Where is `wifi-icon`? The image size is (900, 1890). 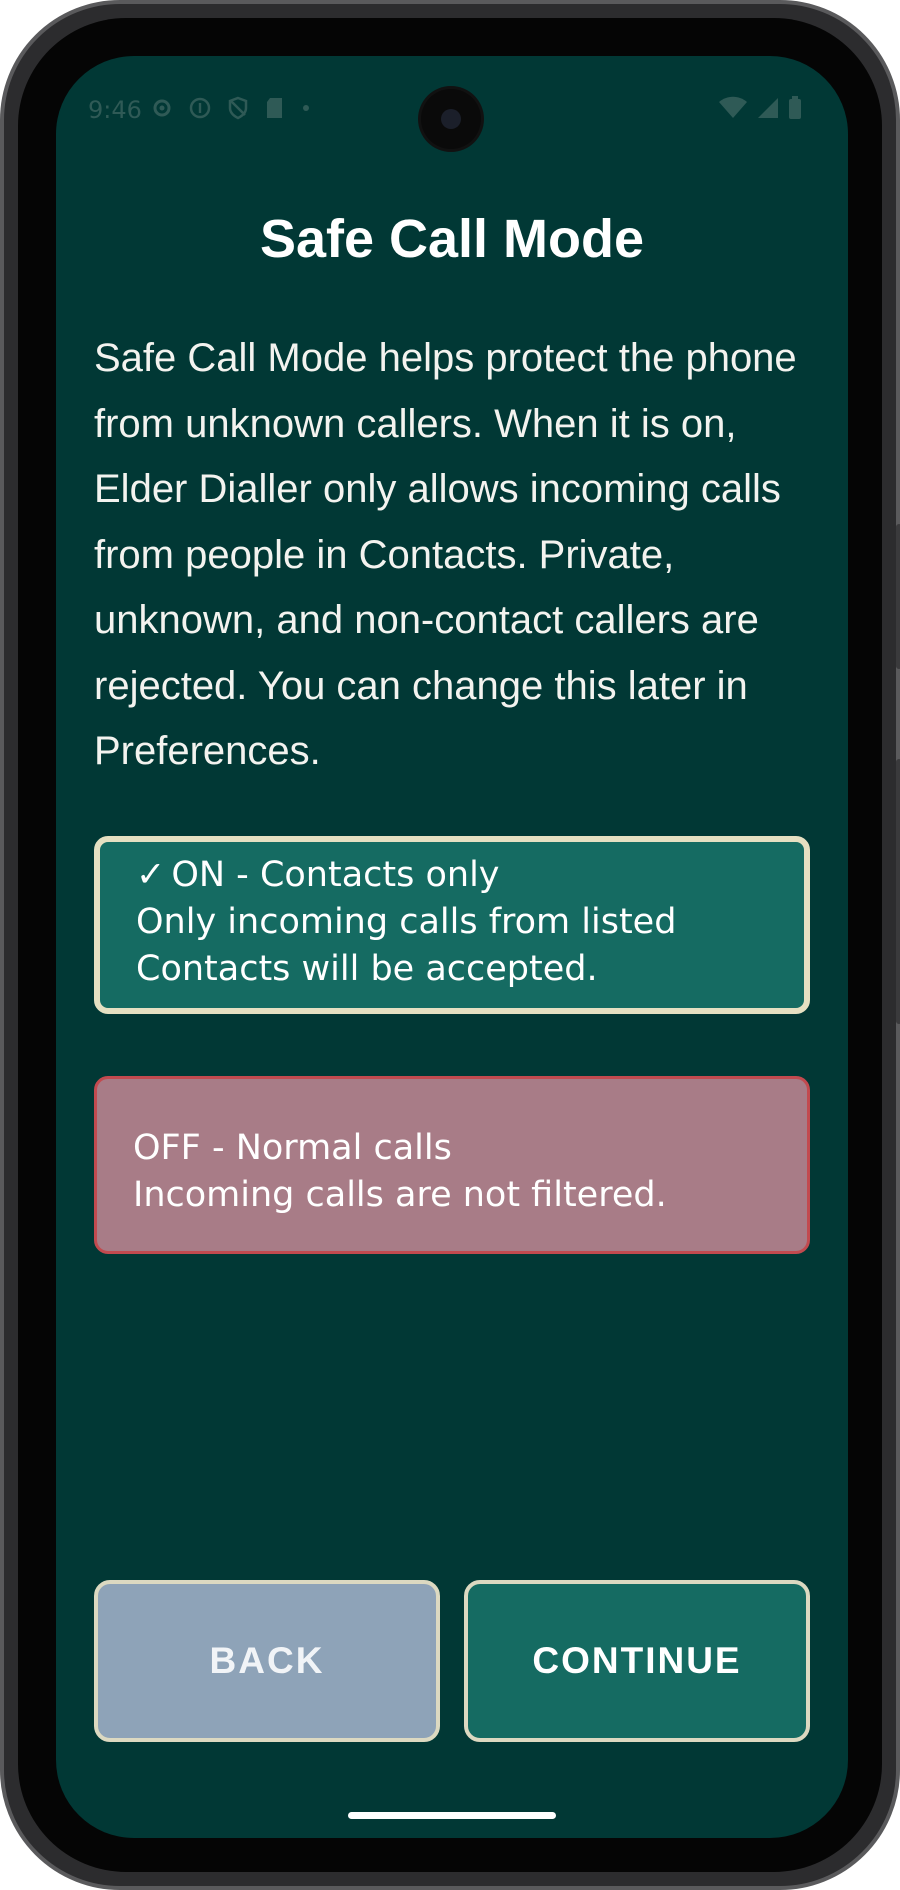
wifi-icon is located at coordinates (733, 108).